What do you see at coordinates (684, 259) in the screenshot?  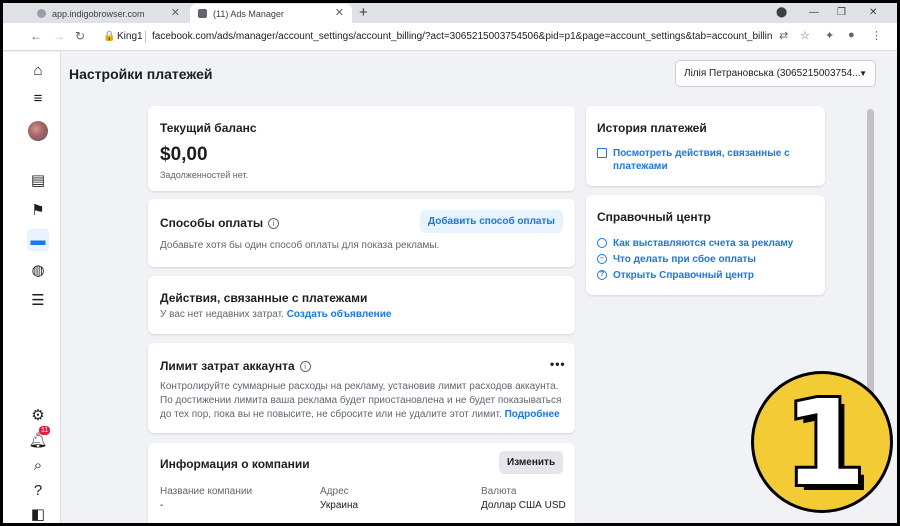 I see `help-link-label: Что делать при сбое оплаты` at bounding box center [684, 259].